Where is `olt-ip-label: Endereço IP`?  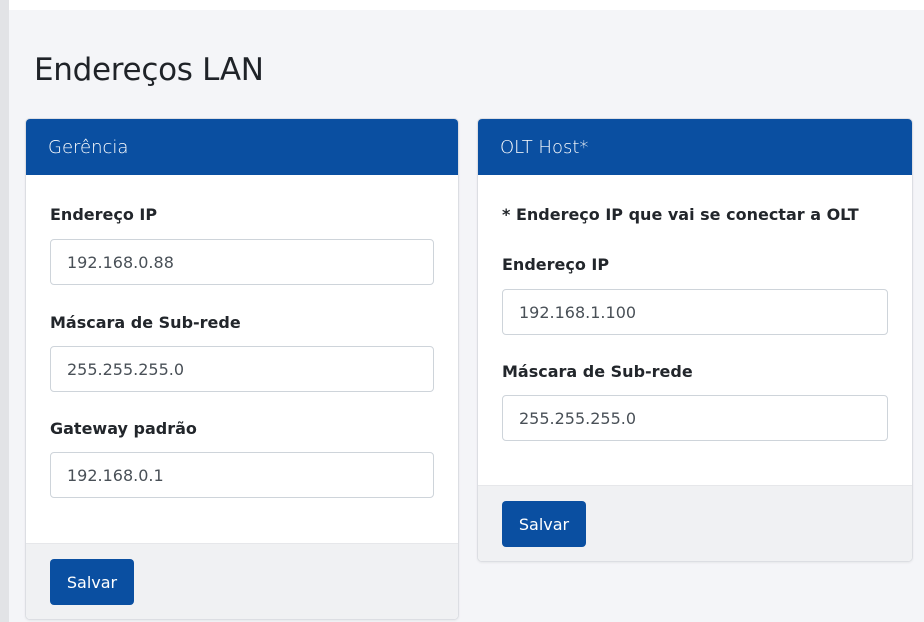
olt-ip-label: Endereço IP is located at coordinates (556, 264).